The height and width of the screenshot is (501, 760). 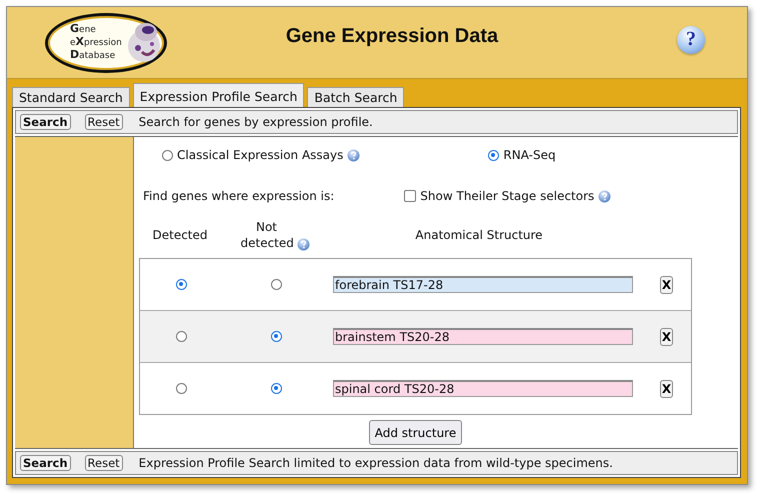 I want to click on checkbox, so click(x=410, y=196).